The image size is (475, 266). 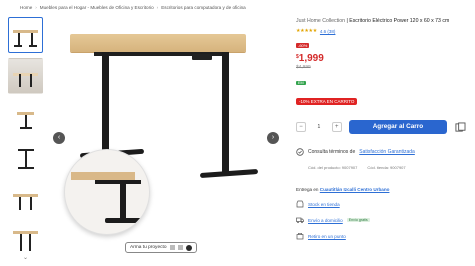 What do you see at coordinates (301, 127) in the screenshot?
I see `decrease-quantity-button: −` at bounding box center [301, 127].